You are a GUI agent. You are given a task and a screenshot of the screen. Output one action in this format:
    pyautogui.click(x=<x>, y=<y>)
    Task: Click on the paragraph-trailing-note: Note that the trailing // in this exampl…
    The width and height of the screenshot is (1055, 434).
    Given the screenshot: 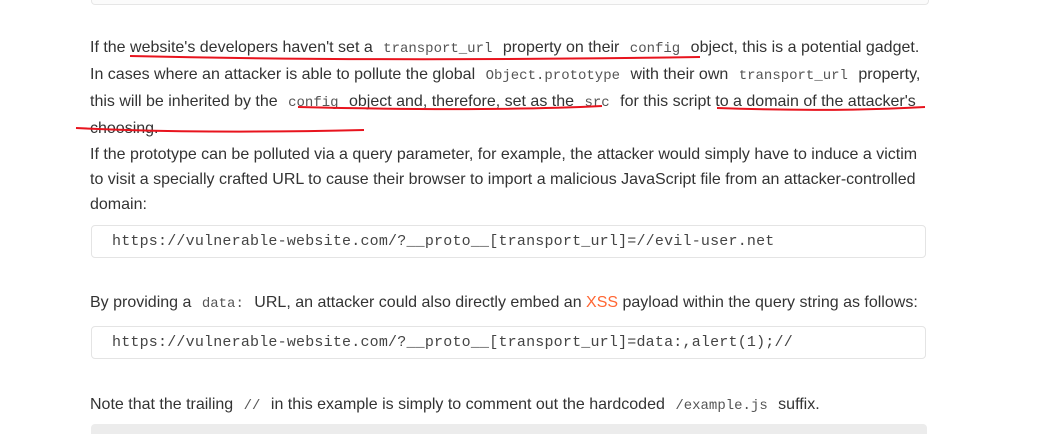 What is the action you would take?
    pyautogui.click(x=455, y=405)
    